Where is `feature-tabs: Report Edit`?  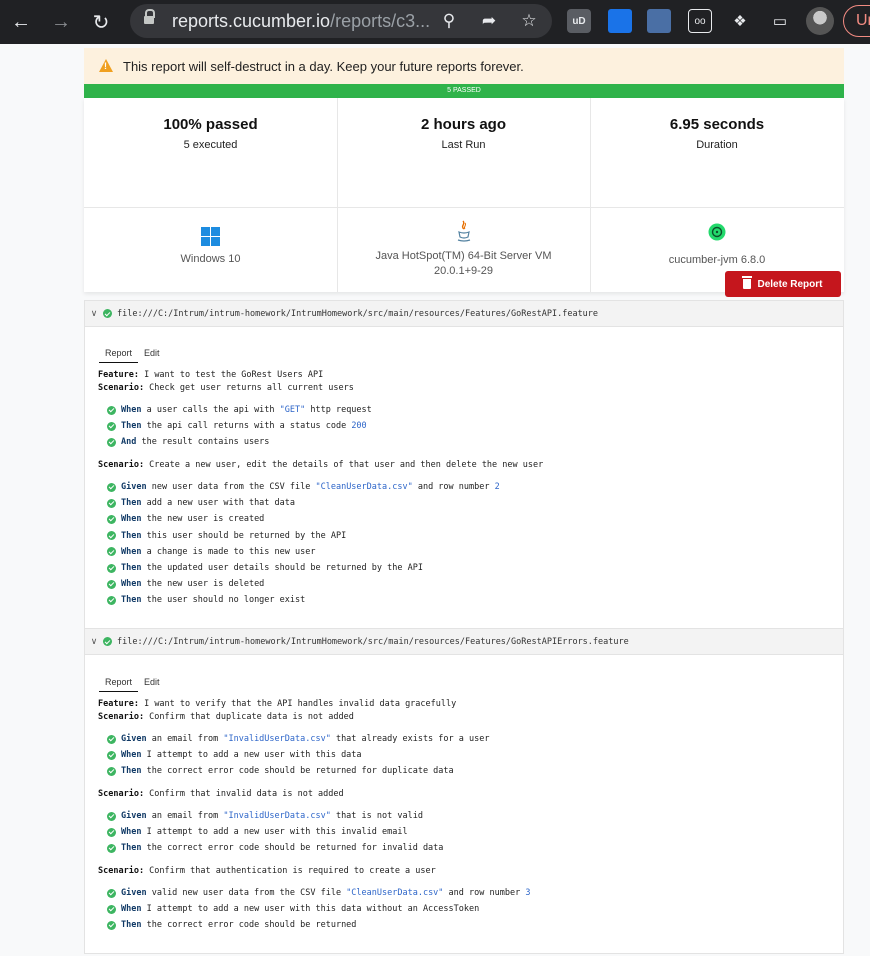 feature-tabs: Report Edit is located at coordinates (132, 684).